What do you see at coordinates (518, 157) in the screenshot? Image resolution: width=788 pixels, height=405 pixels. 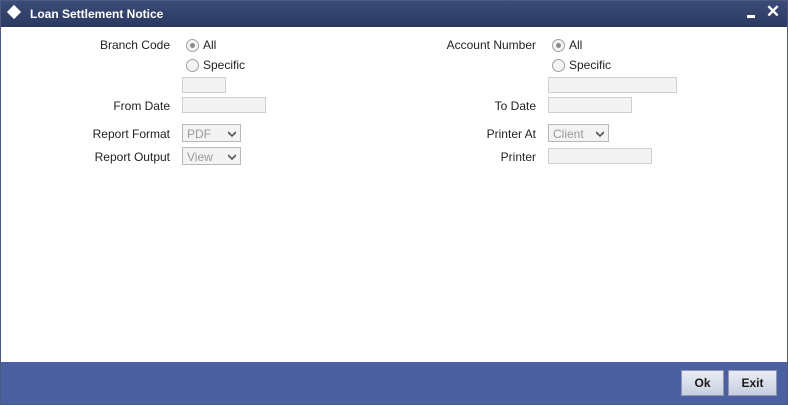 I see `printer-label: Printer` at bounding box center [518, 157].